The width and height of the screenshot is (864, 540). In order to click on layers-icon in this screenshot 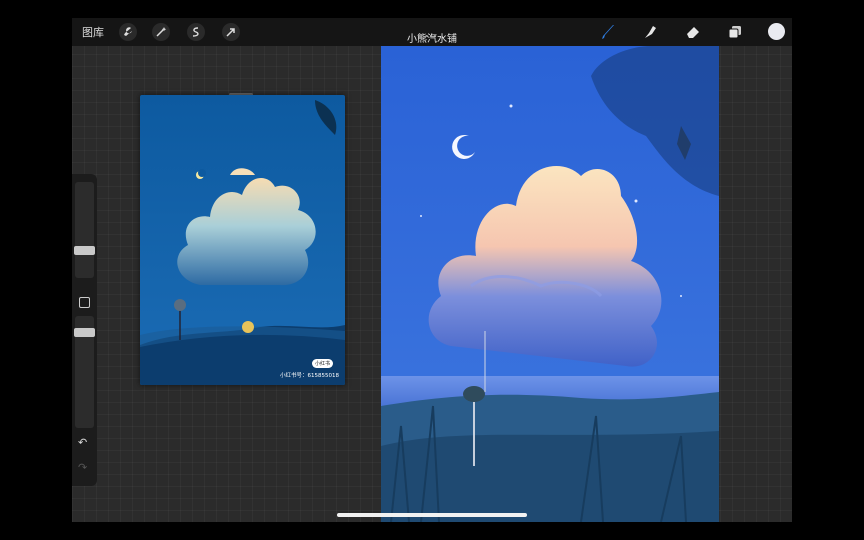, I will do `click(735, 32)`.